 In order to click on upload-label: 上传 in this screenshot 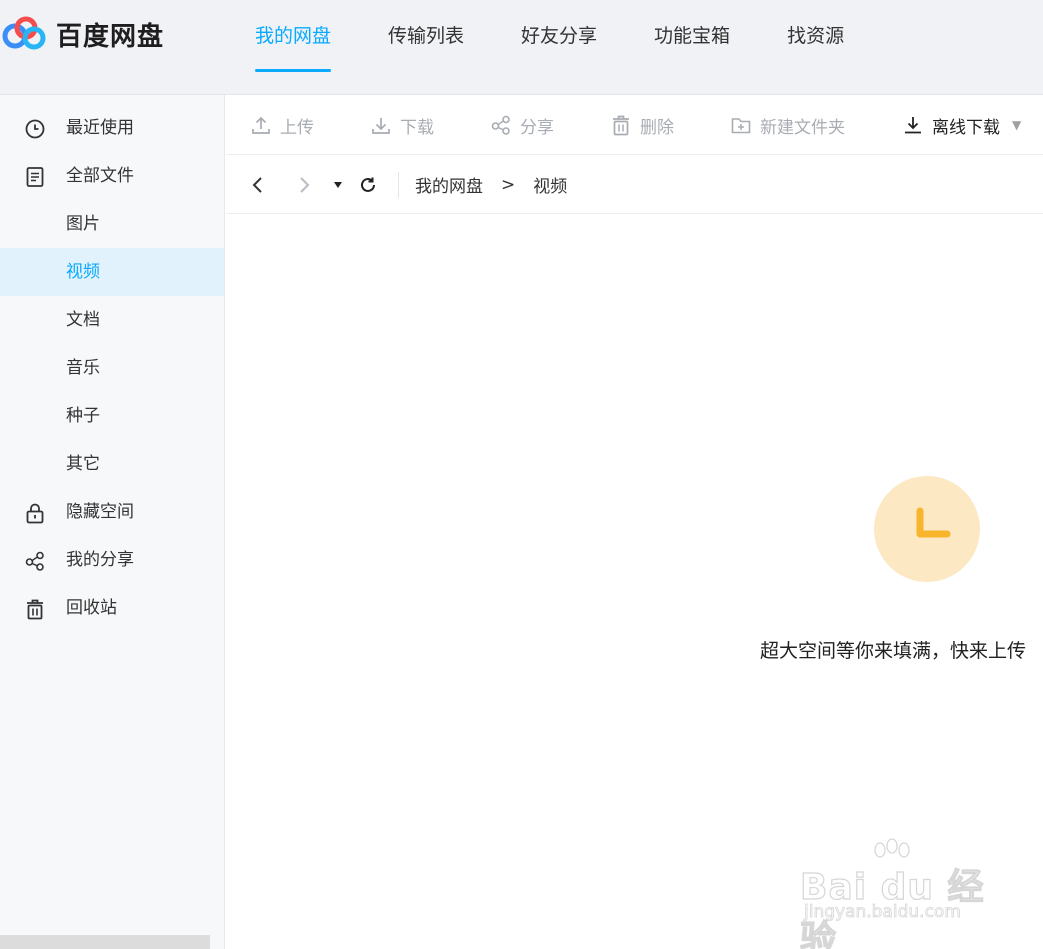, I will do `click(297, 127)`.